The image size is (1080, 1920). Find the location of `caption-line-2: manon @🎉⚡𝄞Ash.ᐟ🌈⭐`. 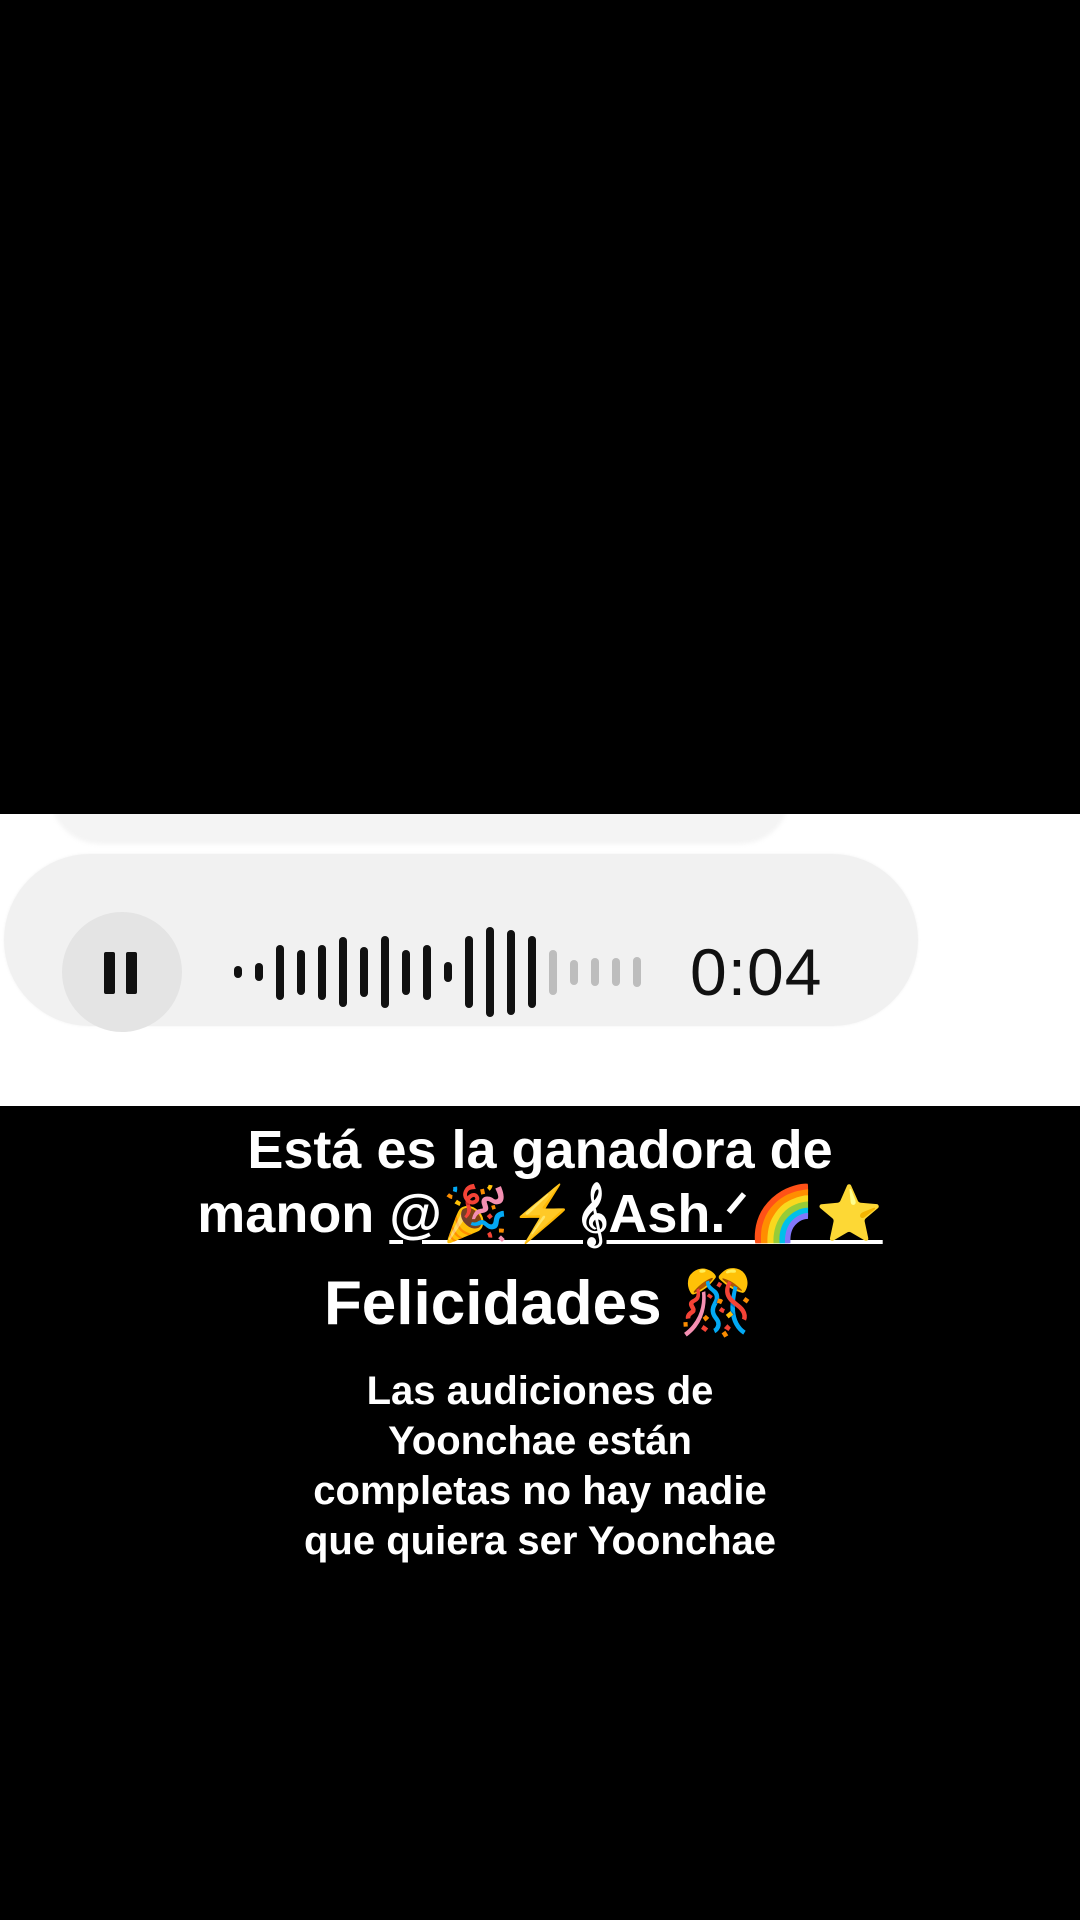

caption-line-2: manon @🎉⚡𝄞Ash.ᐟ🌈⭐ is located at coordinates (540, 1214).